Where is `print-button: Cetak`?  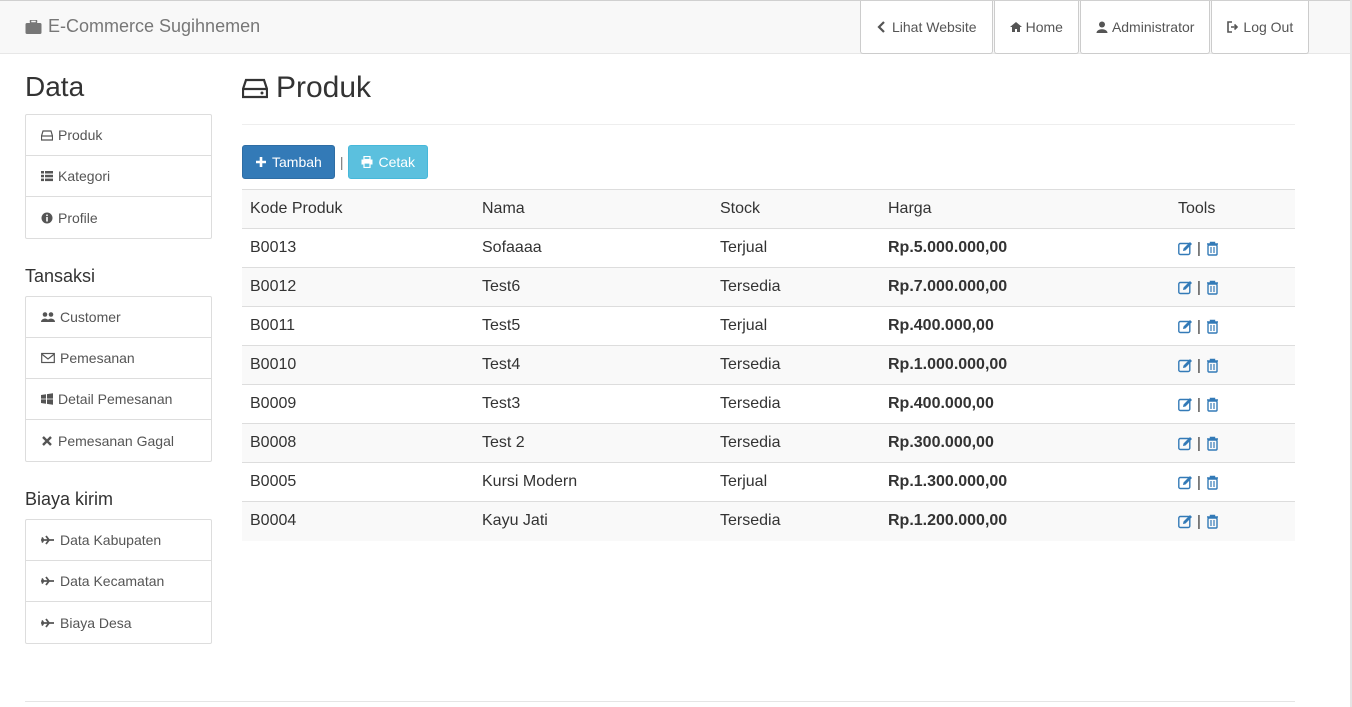 print-button: Cetak is located at coordinates (388, 162).